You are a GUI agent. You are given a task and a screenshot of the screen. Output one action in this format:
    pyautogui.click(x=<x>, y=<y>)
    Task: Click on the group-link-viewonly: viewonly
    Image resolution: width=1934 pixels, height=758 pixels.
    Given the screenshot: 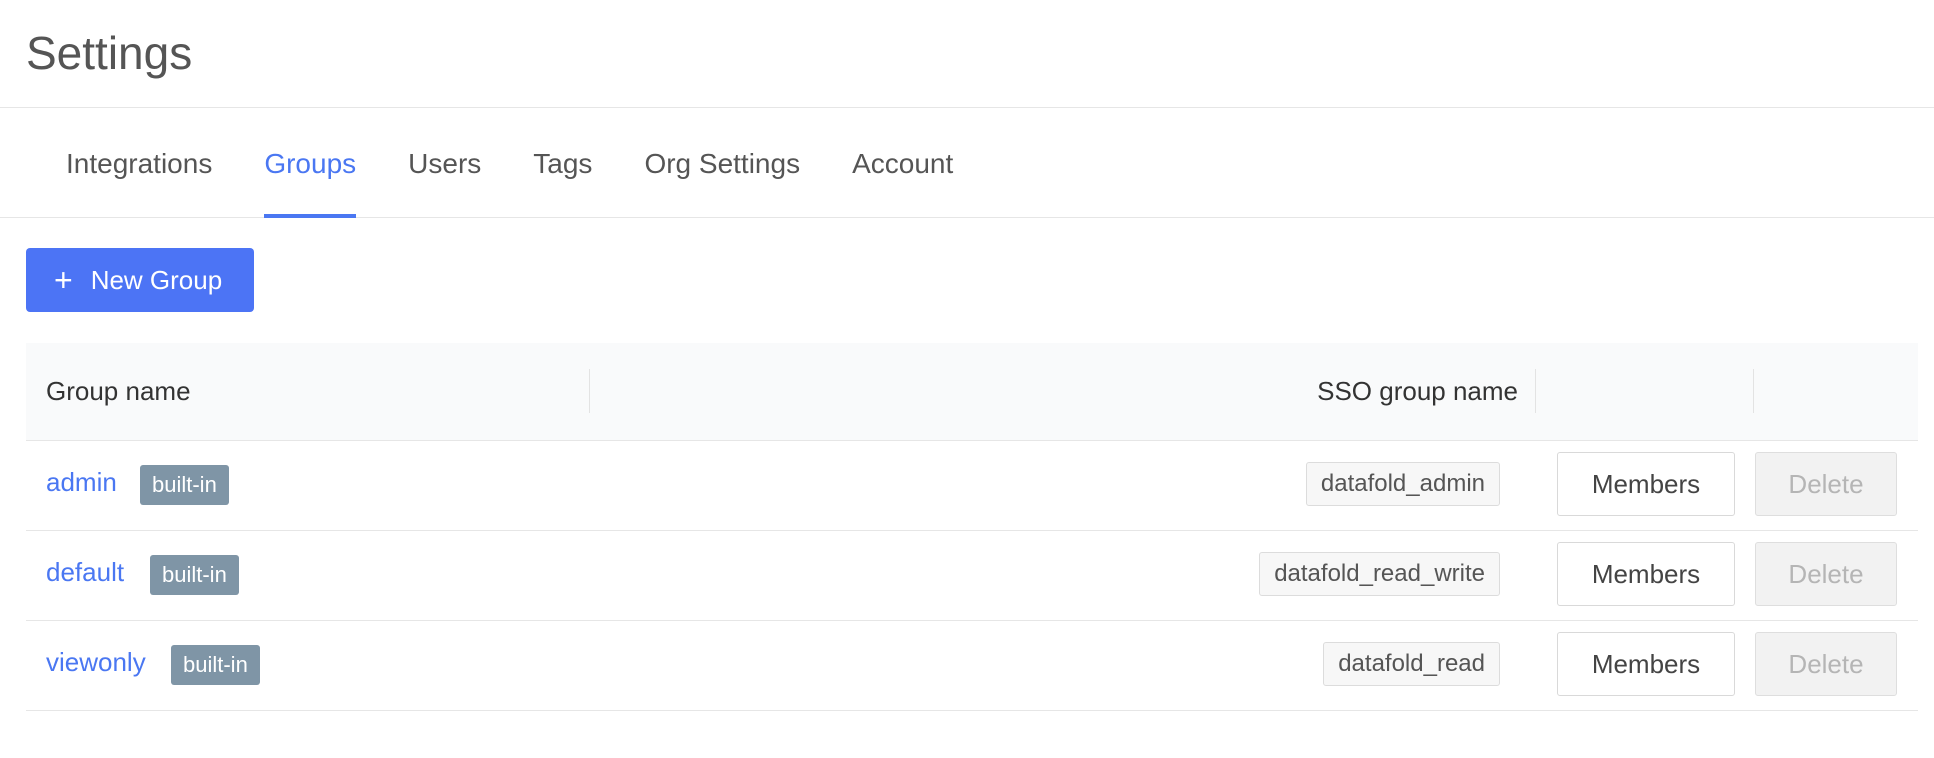 What is the action you would take?
    pyautogui.click(x=96, y=662)
    